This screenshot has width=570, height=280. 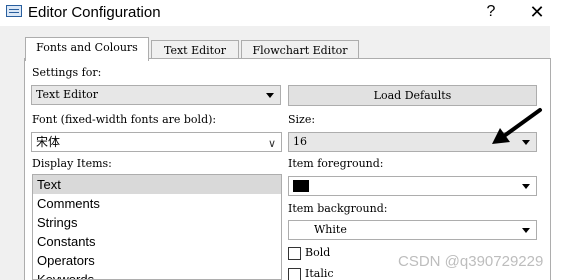 I want to click on foreground-color-swatch, so click(x=301, y=186).